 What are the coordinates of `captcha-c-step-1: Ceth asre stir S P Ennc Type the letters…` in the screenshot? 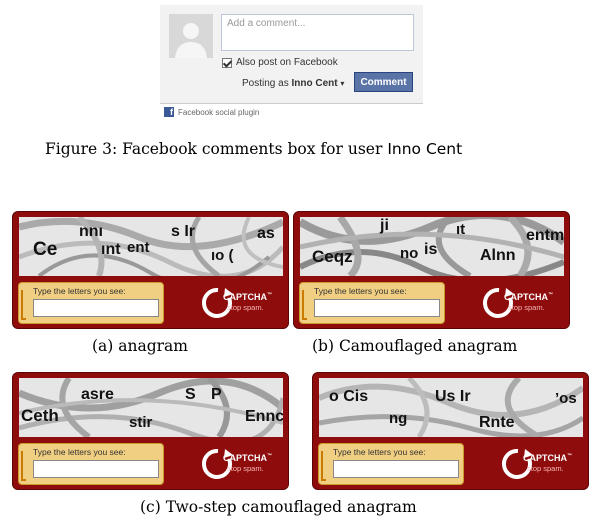 It's located at (150, 431).